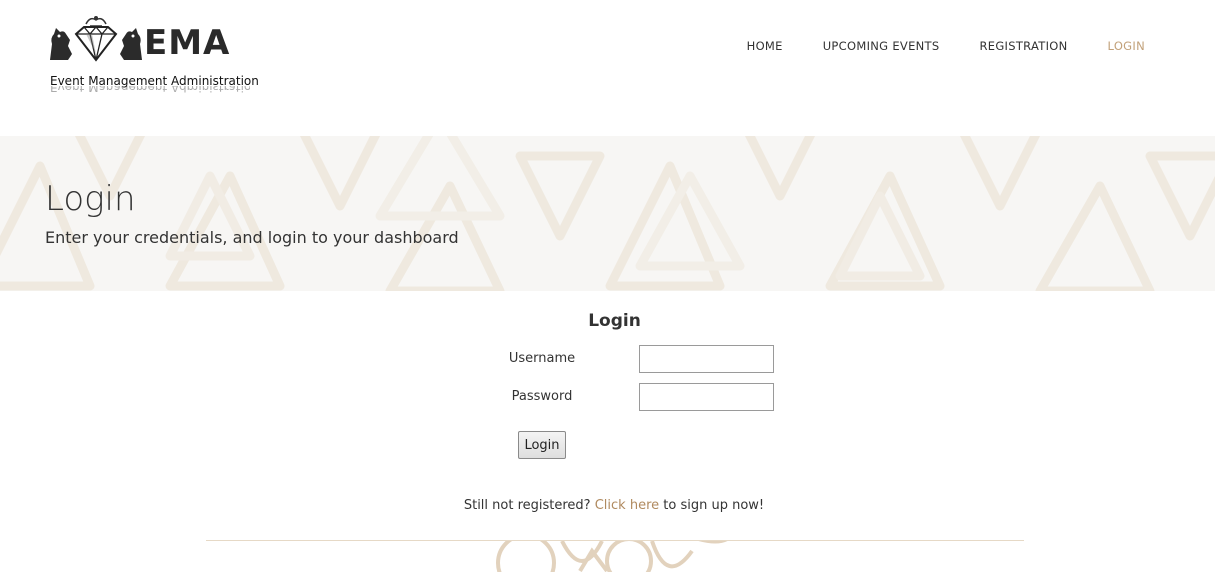 The width and height of the screenshot is (1215, 572). I want to click on nav-registration: REGISTRATION, so click(1023, 46).